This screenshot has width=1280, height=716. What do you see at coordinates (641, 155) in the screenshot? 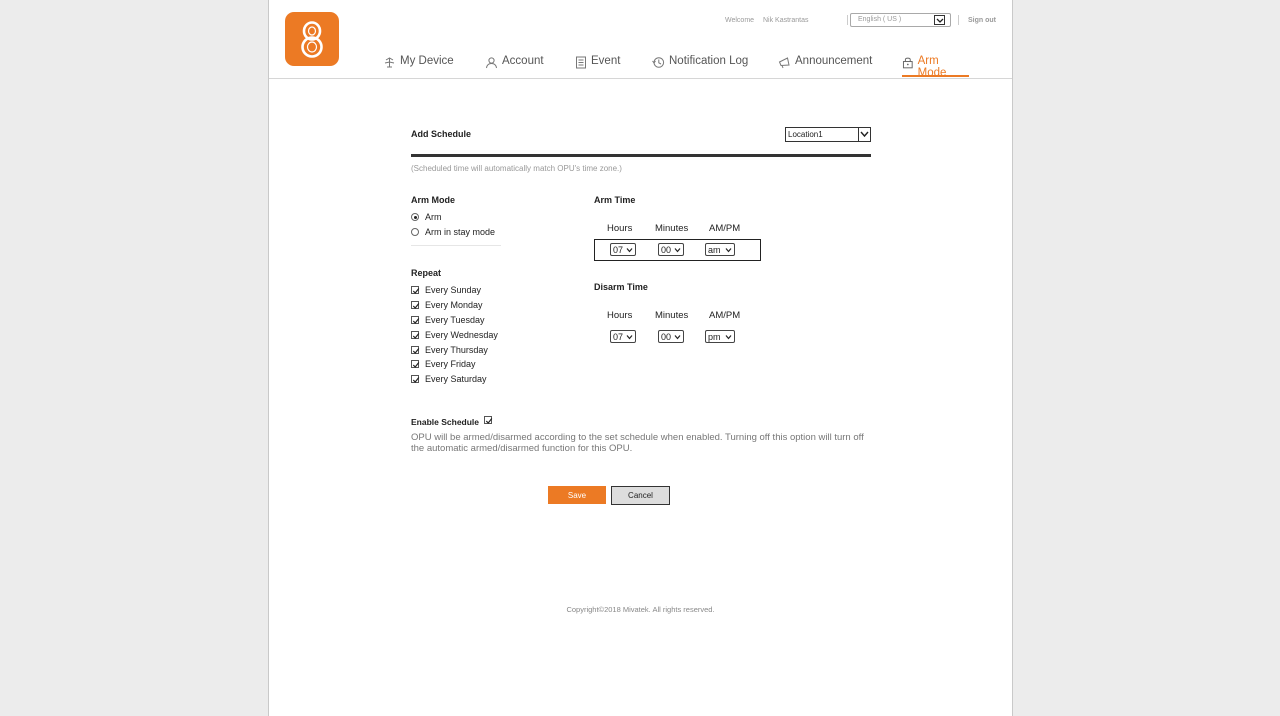
I see `section-divider` at bounding box center [641, 155].